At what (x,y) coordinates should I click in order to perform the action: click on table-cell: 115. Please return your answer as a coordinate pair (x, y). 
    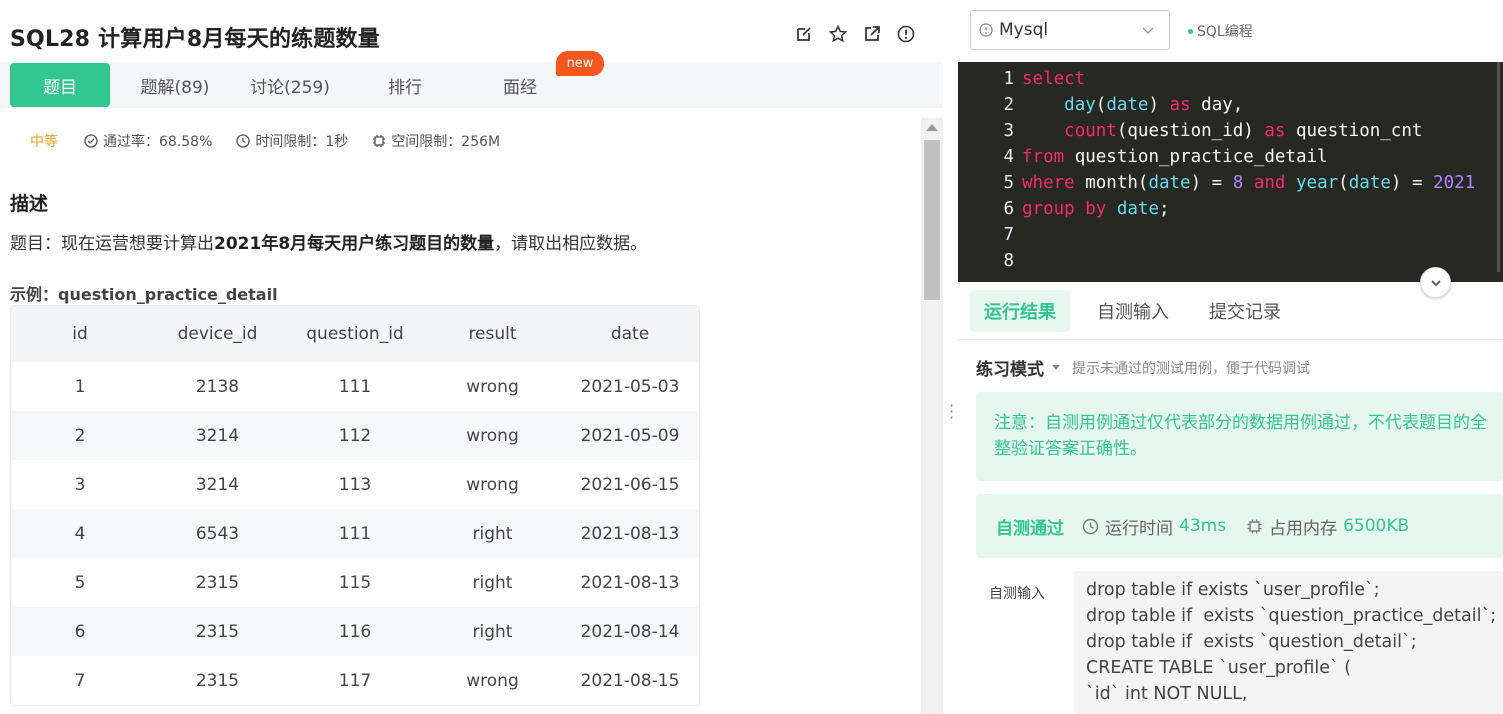
    Looking at the image, I should click on (355, 582).